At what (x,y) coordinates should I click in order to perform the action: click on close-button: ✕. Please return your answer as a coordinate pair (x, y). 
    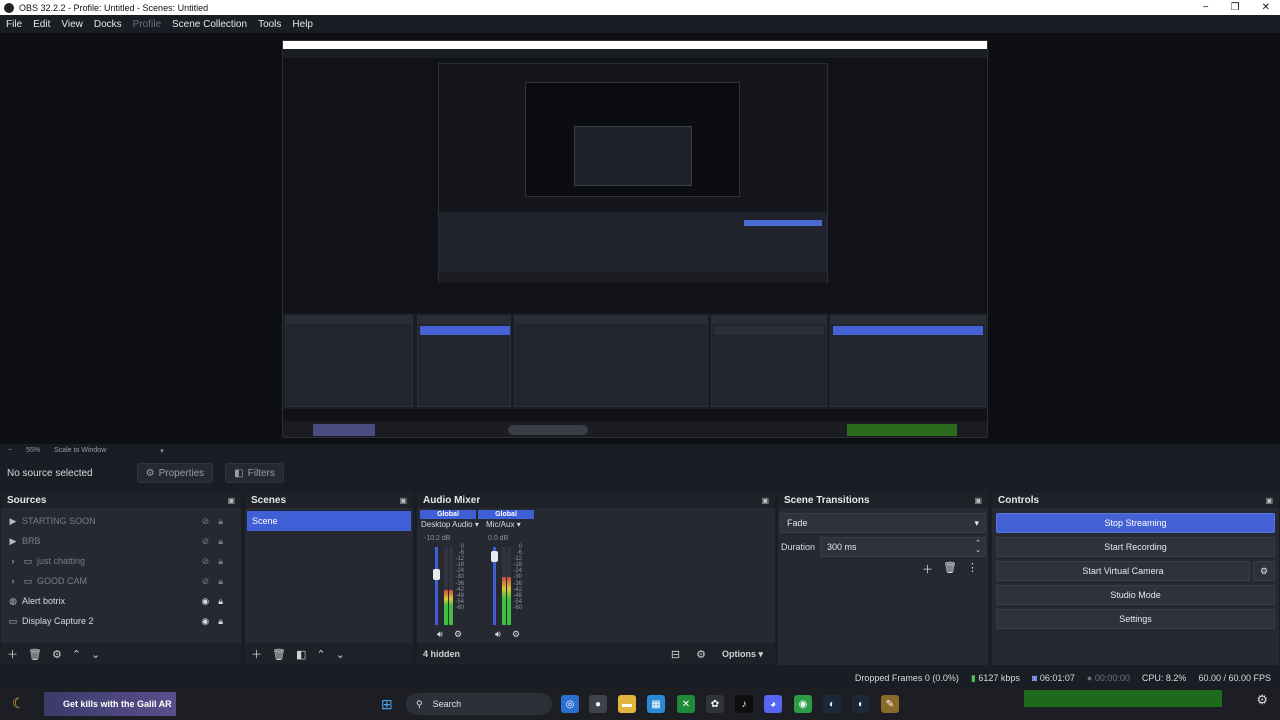
    Looking at the image, I should click on (1266, 7).